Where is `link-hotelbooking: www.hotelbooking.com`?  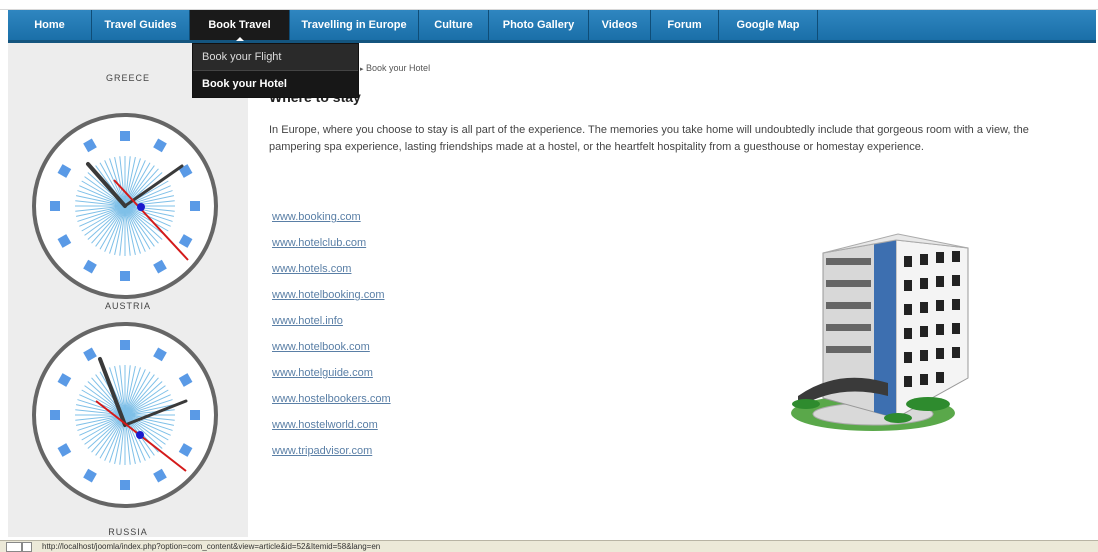 link-hotelbooking: www.hotelbooking.com is located at coordinates (331, 302).